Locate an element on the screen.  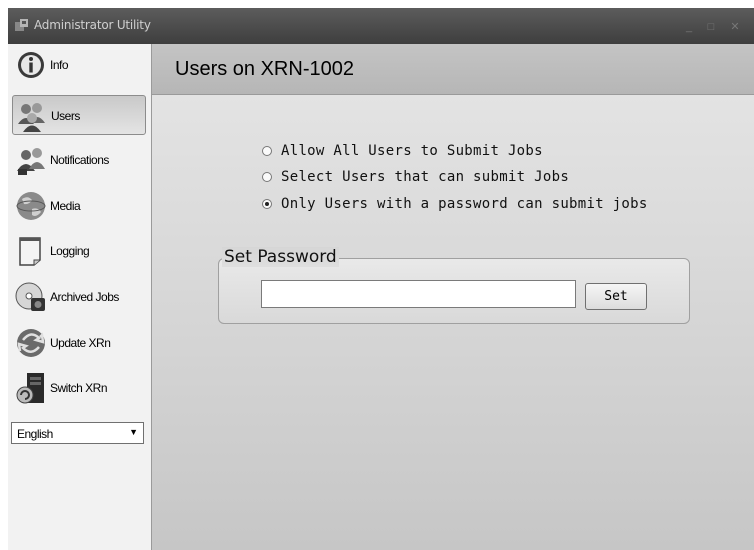
sidebar-item-label: Media is located at coordinates (65, 206).